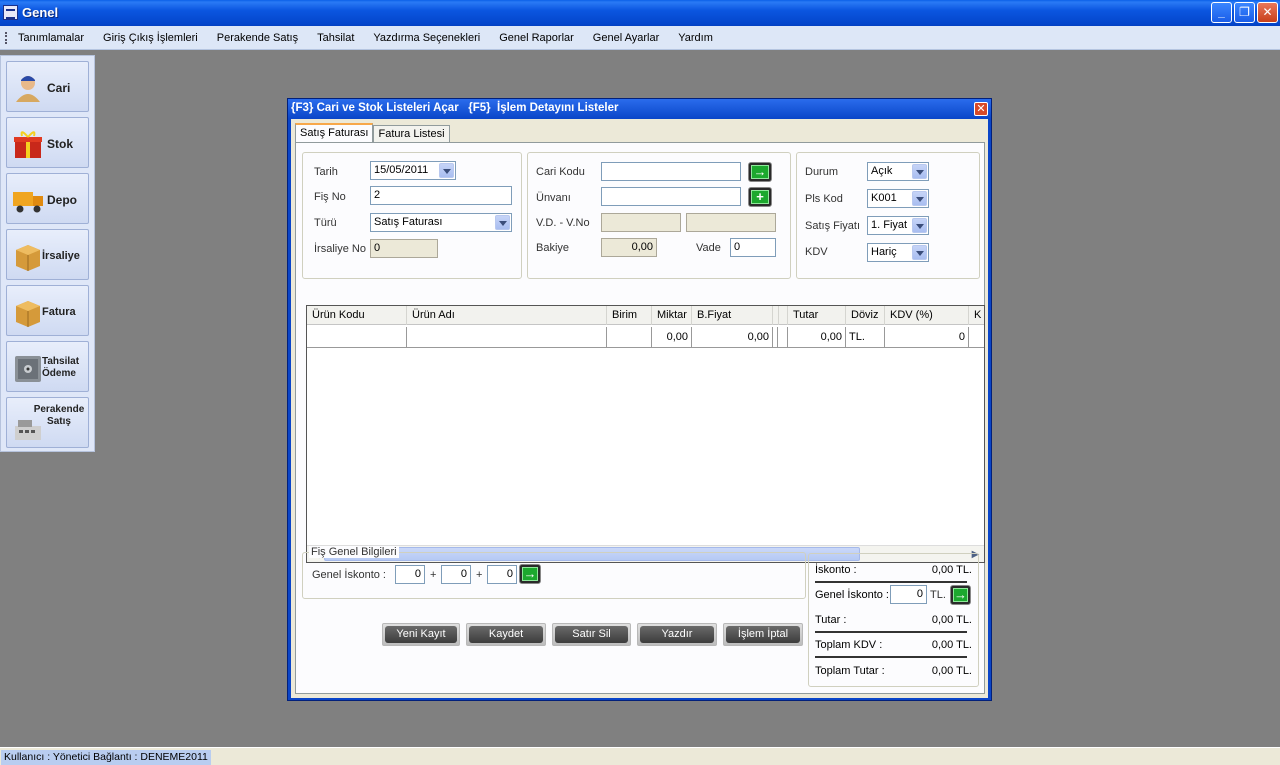 This screenshot has height=765, width=1280. I want to click on cell-kdv: 0, so click(927, 337).